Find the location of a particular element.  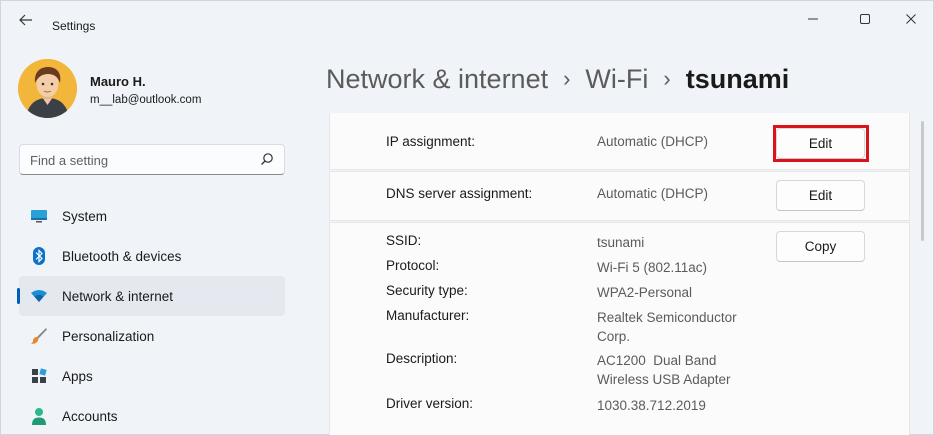

breadcrumb-wifi: Wi-Fi is located at coordinates (616, 79).